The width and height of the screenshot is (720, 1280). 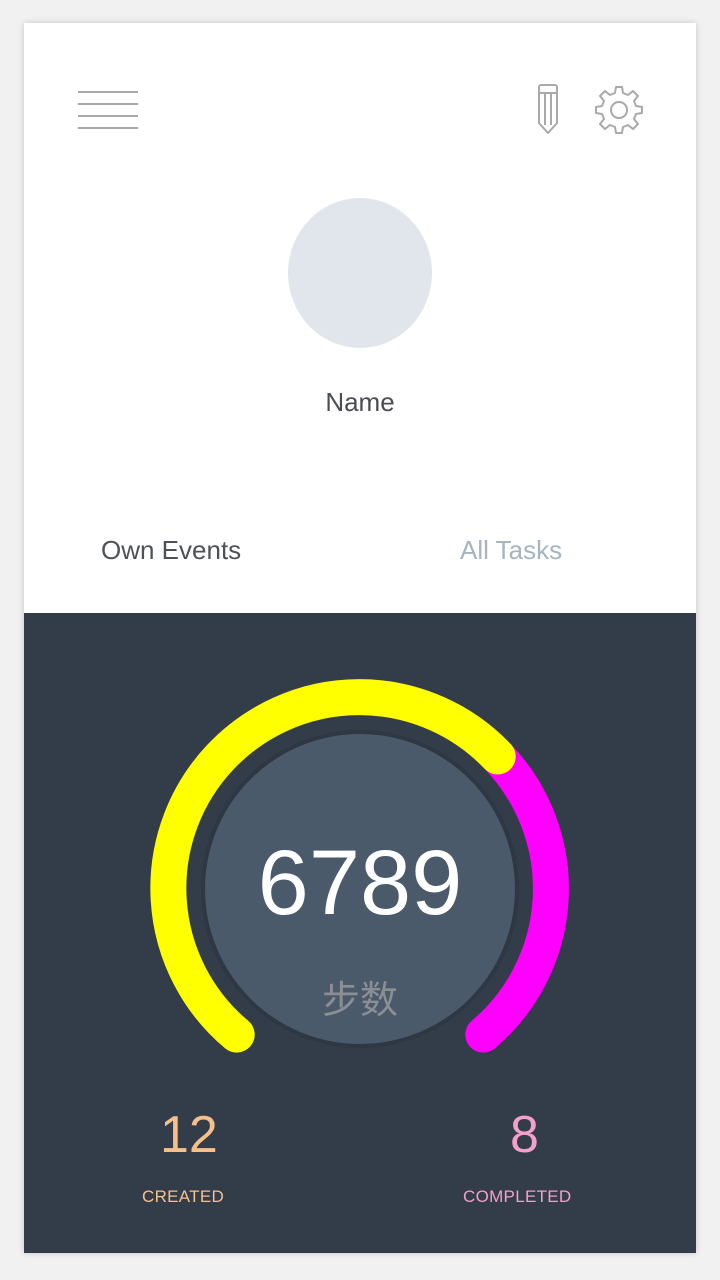 I want to click on tab-all-tasks: All Tasks, so click(x=511, y=550).